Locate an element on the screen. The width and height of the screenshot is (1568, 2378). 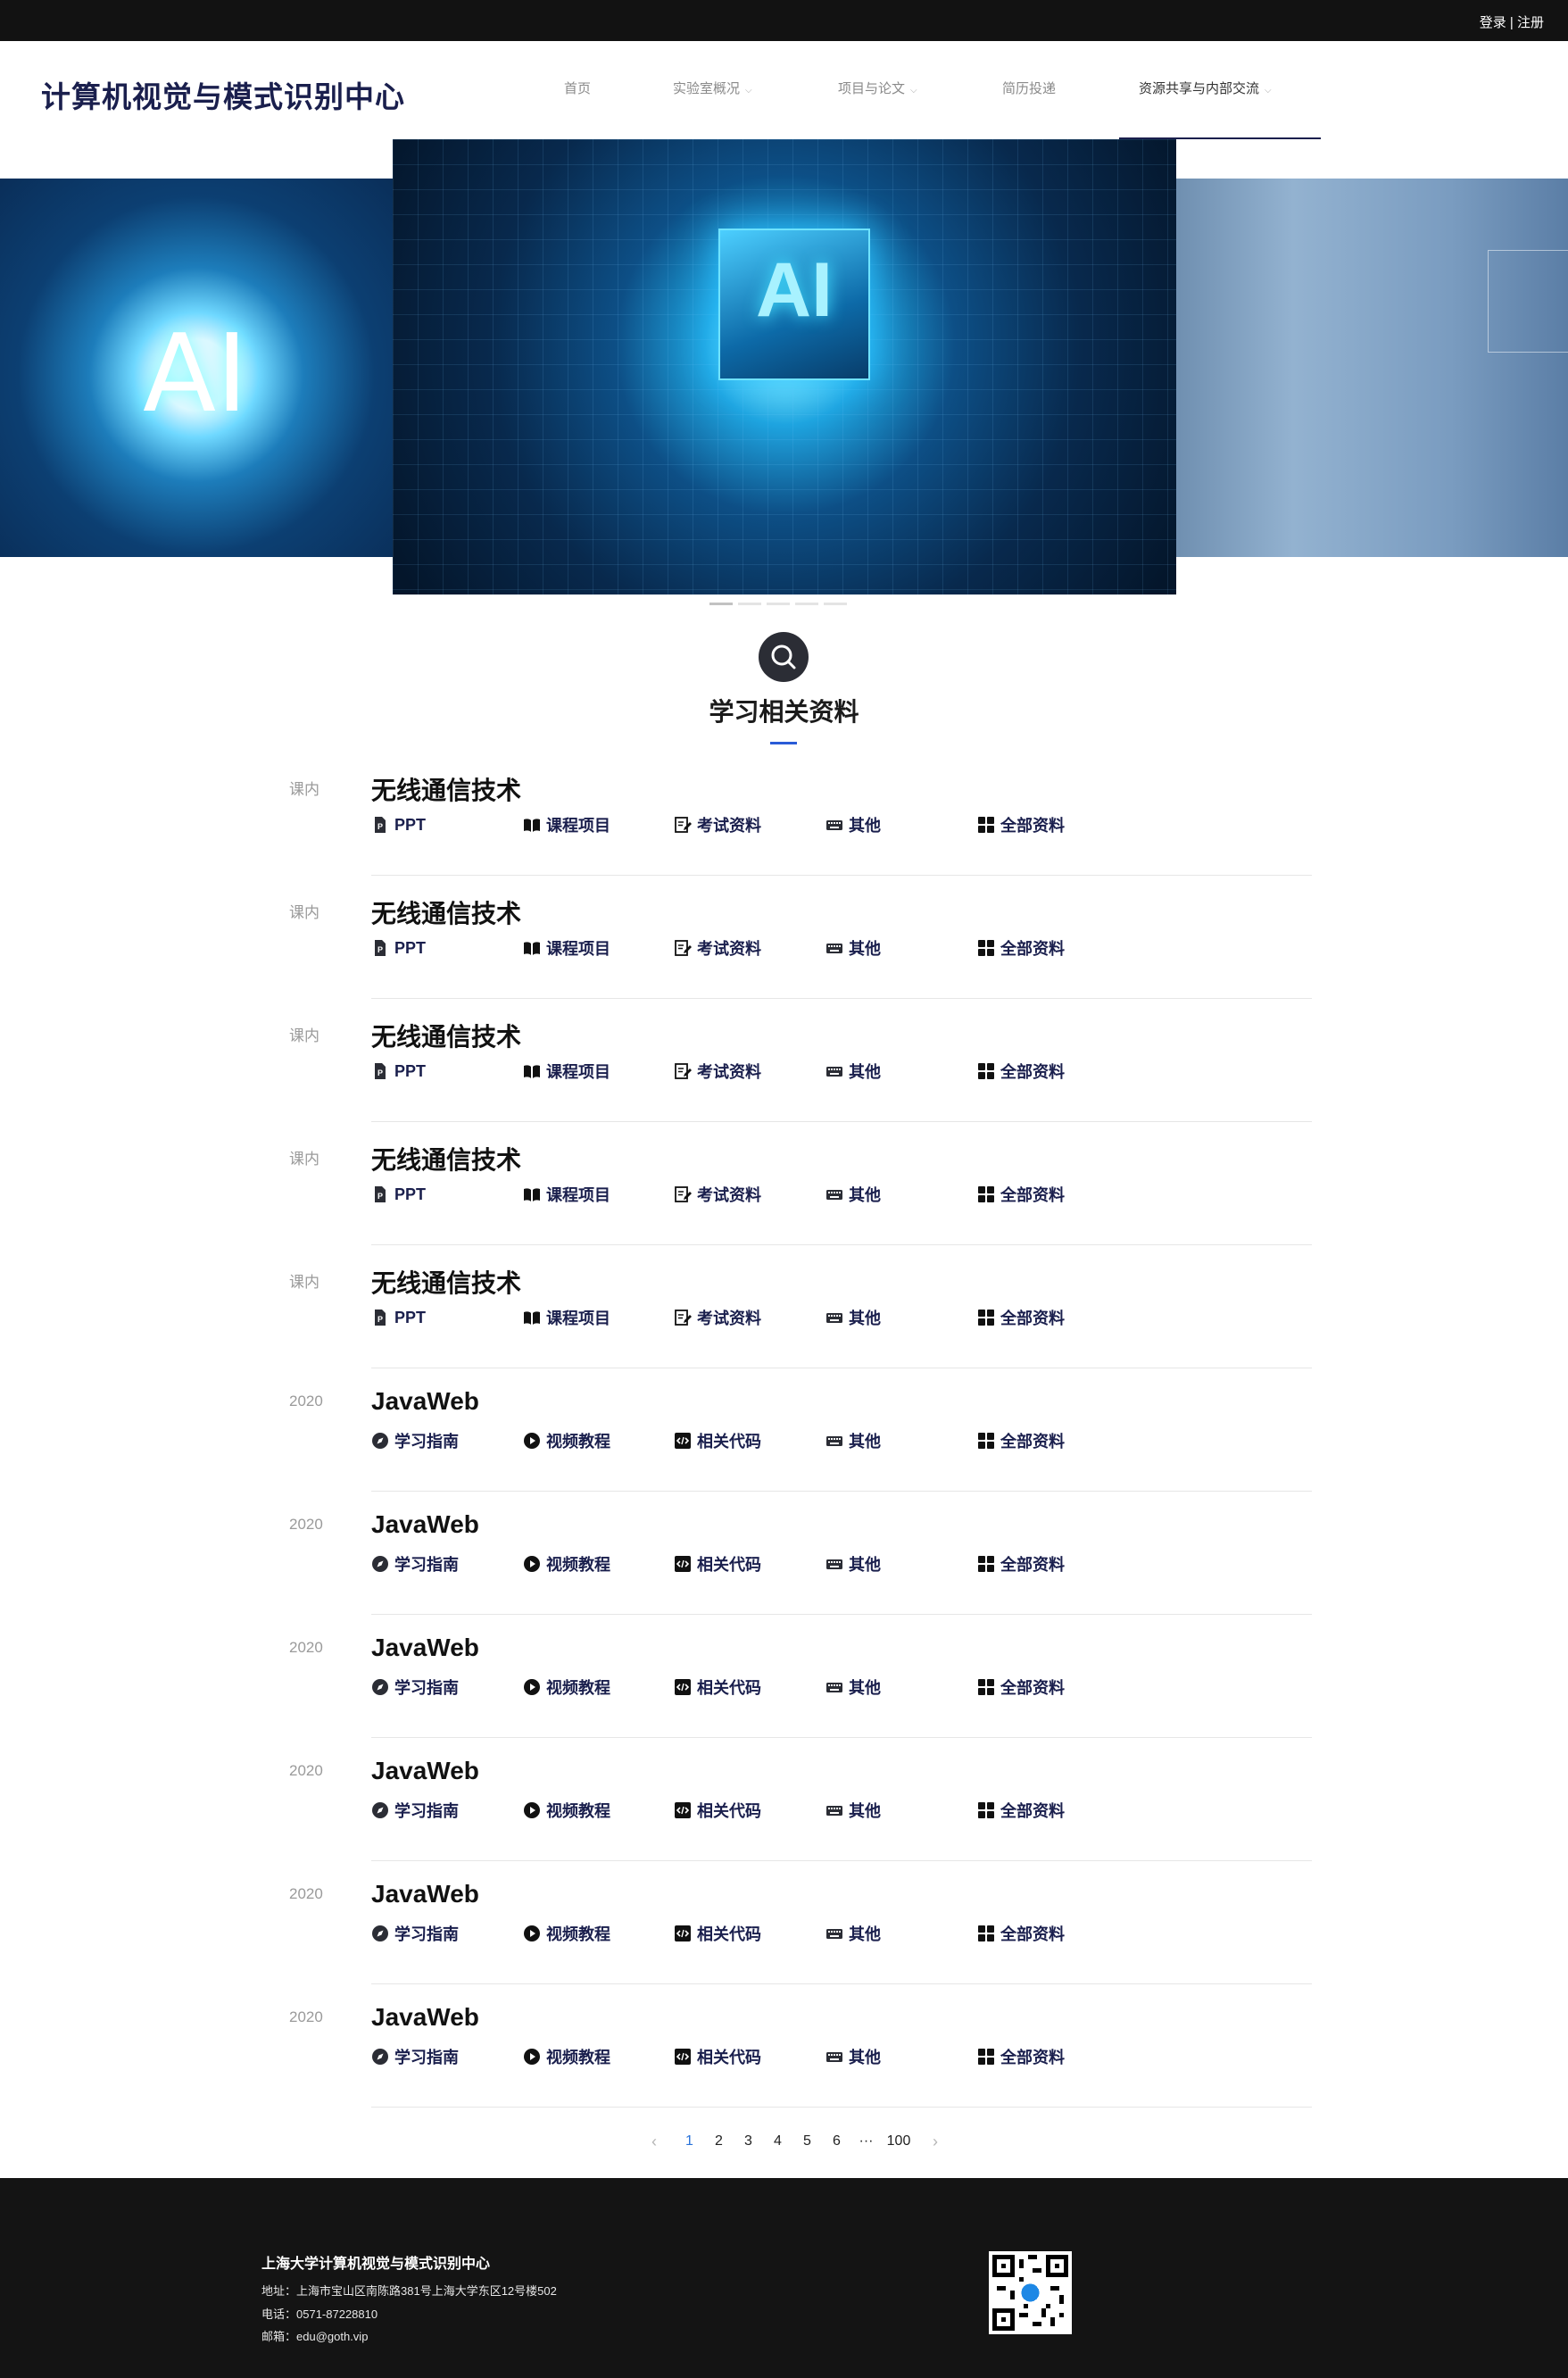
nav-resources: 资源共享与内部交流 ⌵ is located at coordinates (1220, 90).